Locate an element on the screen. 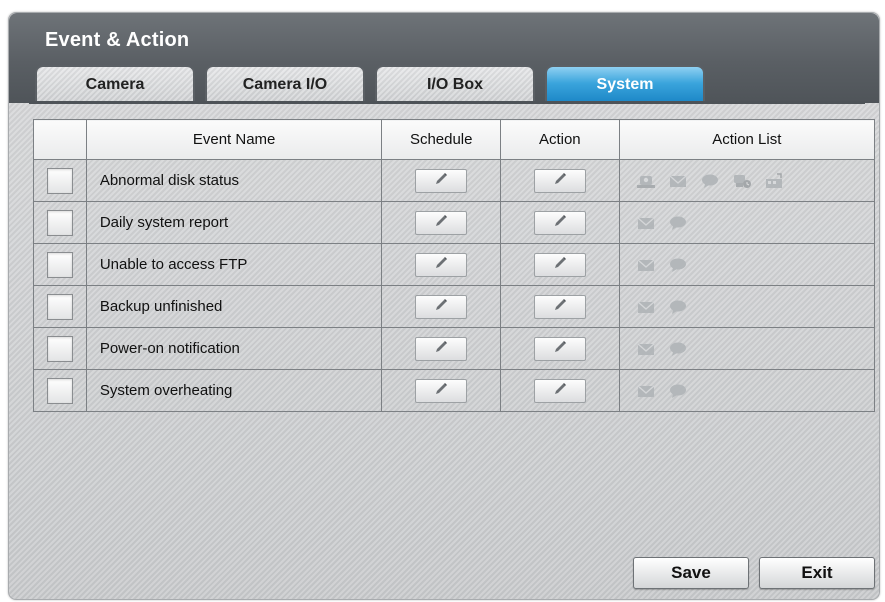 The height and width of the screenshot is (602, 885). event-name: Power-on notification is located at coordinates (234, 348).